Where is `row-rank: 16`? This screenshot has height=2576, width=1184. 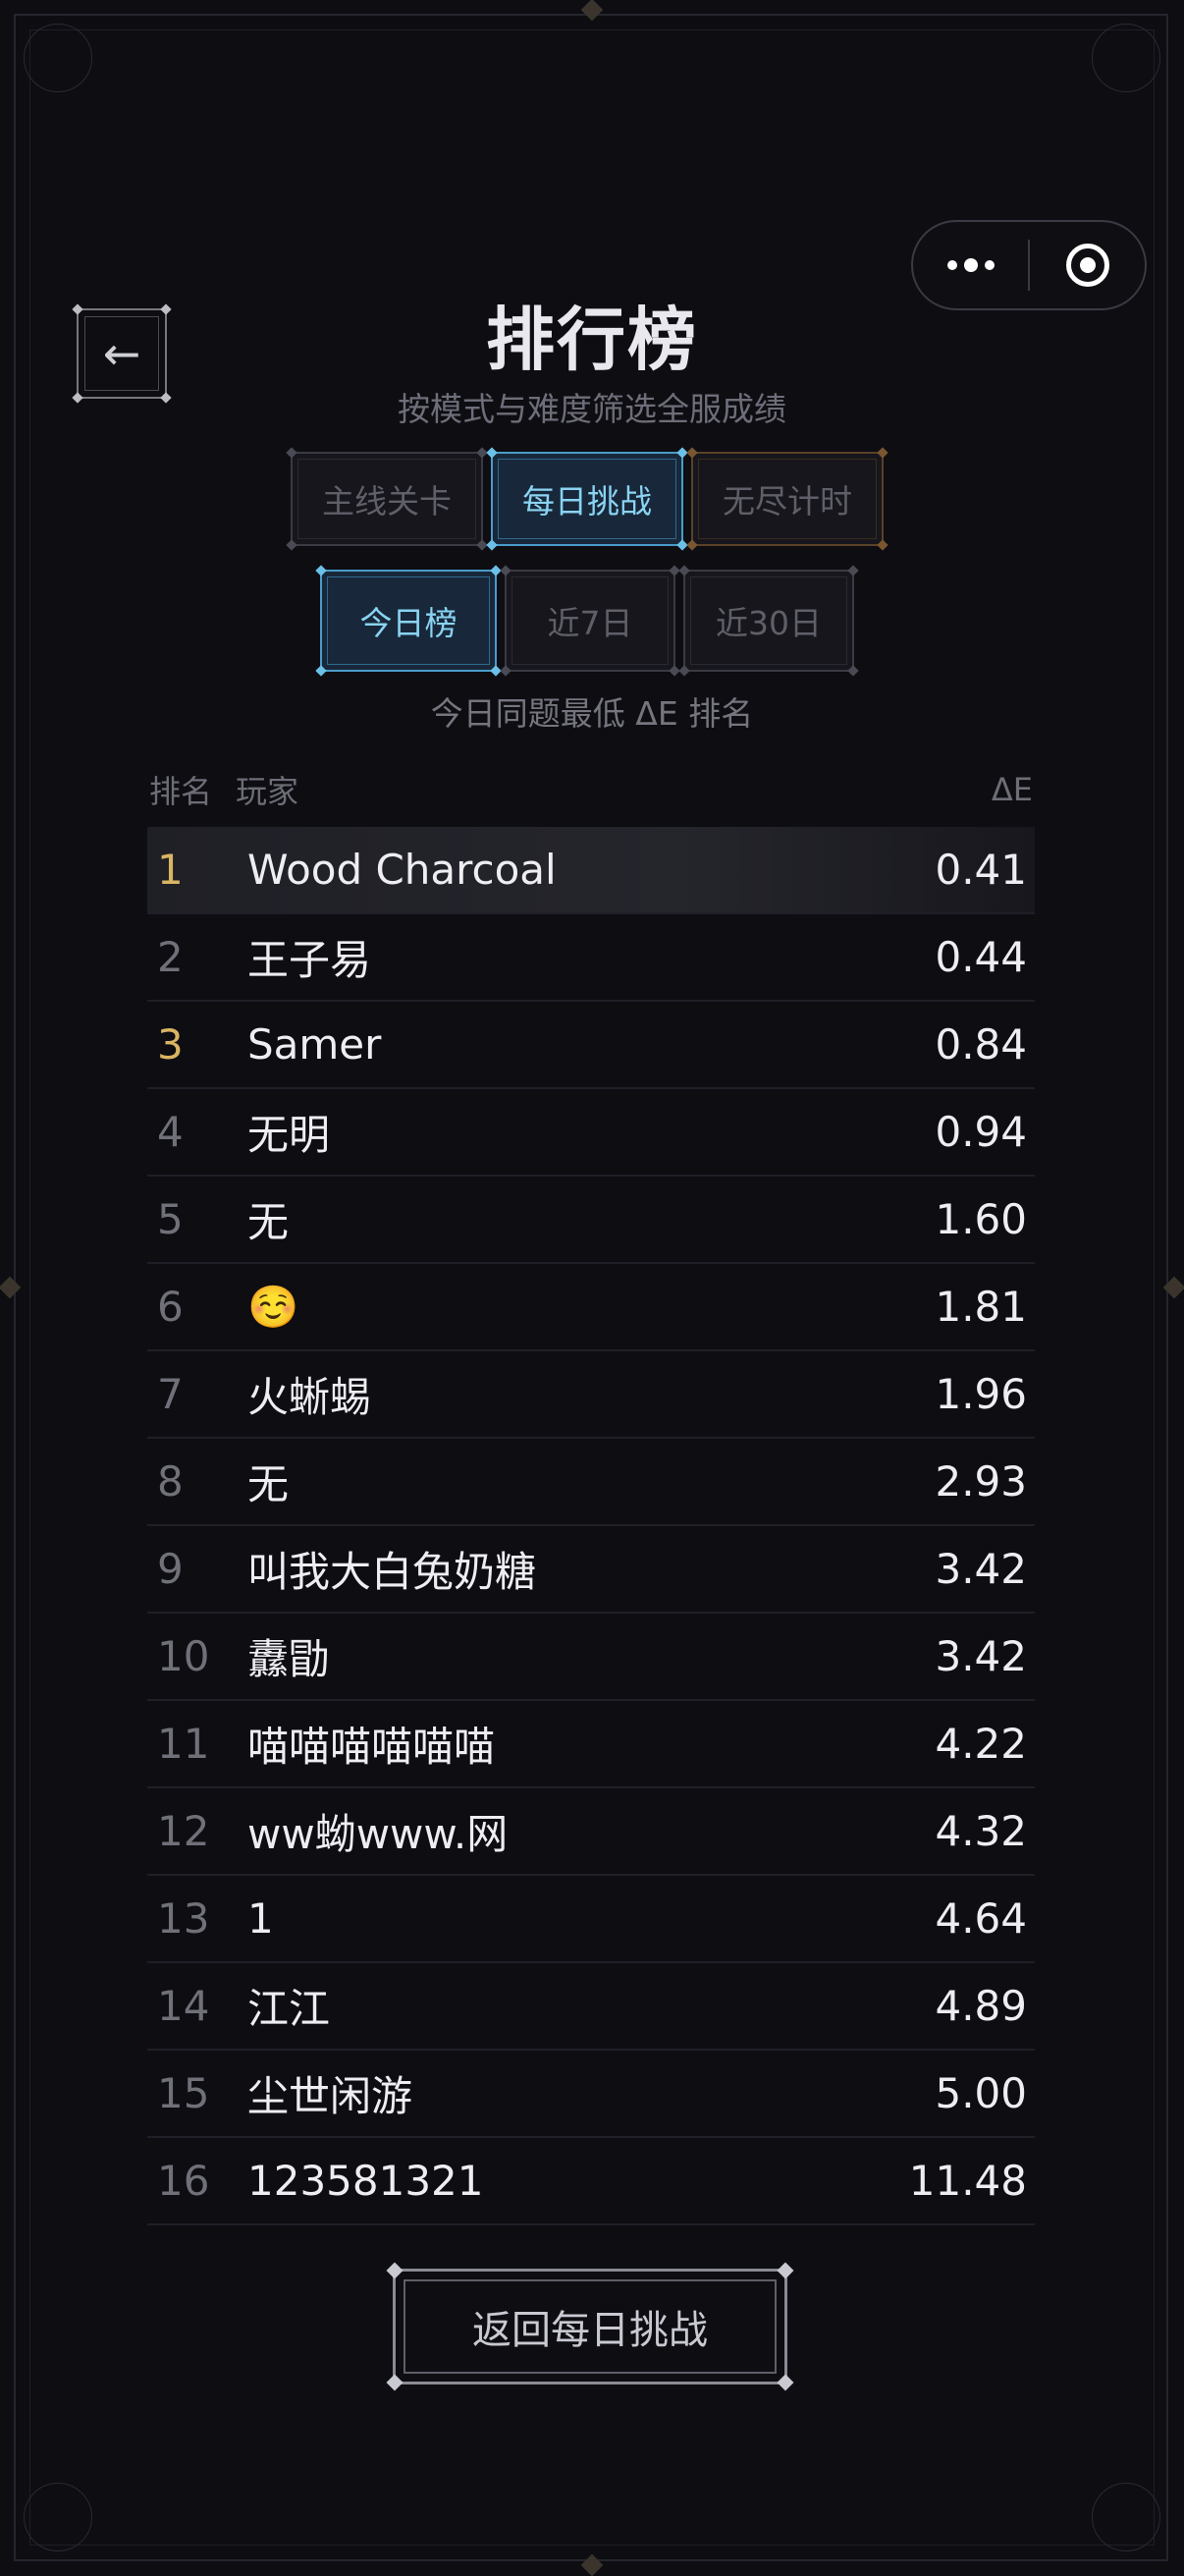 row-rank: 16 is located at coordinates (183, 2181).